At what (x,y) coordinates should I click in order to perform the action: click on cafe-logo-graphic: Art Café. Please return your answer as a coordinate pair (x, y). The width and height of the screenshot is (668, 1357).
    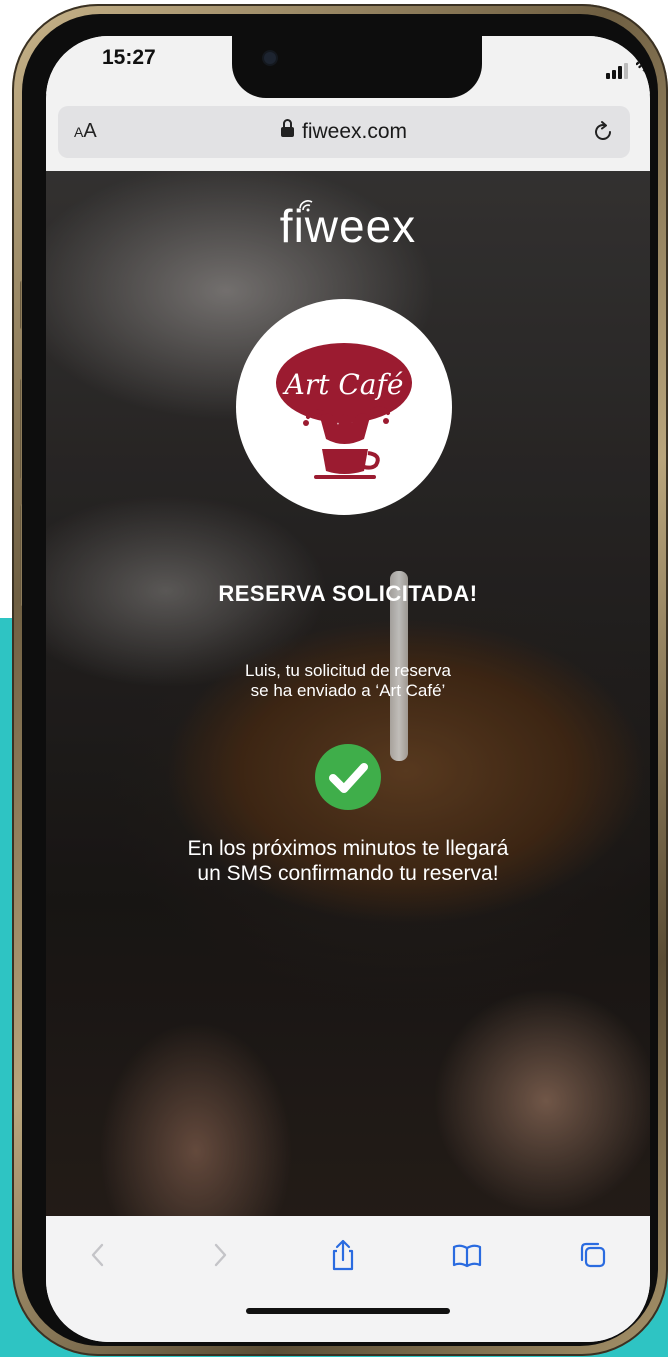
    Looking at the image, I should click on (344, 411).